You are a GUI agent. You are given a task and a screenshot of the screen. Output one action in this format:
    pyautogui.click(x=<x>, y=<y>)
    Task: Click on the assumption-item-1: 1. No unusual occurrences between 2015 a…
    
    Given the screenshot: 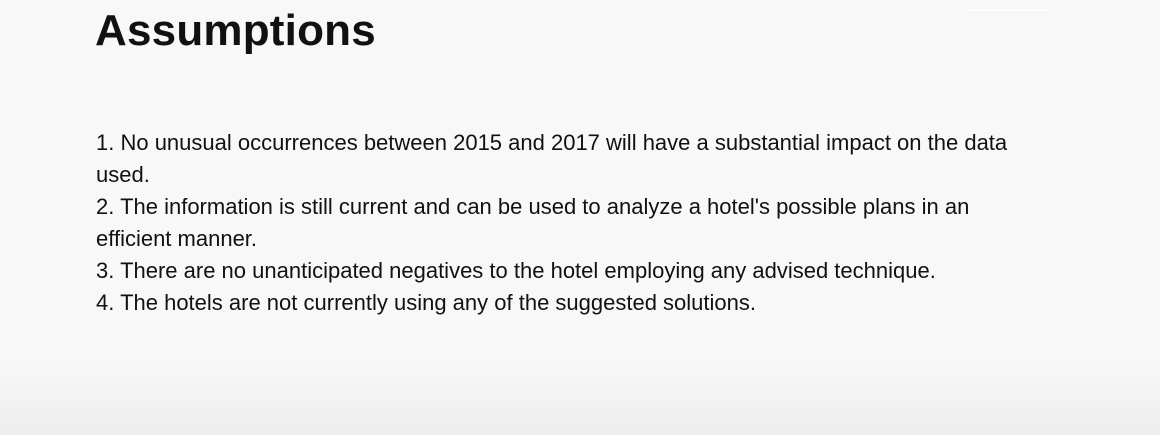 What is the action you would take?
    pyautogui.click(x=552, y=158)
    